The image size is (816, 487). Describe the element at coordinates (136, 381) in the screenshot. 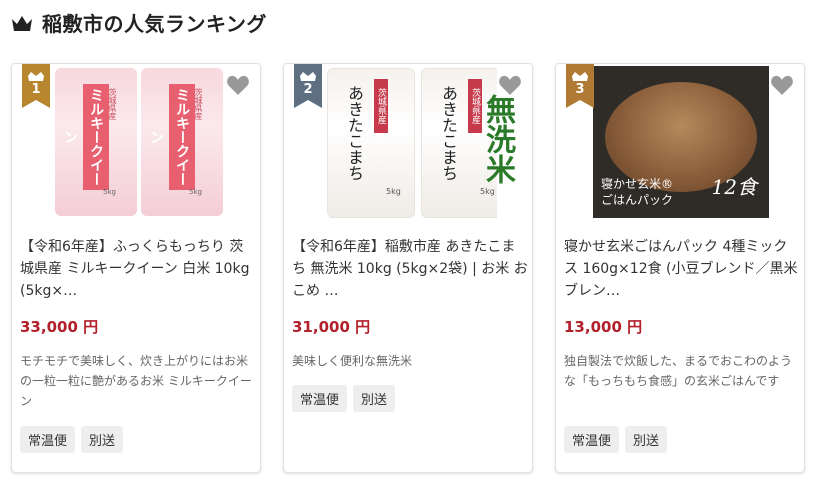

I see `product-description: モチモチで美味しく、炊き上がりにはお米の一粒一粒に艶があるお米 ミルキークイーン` at that location.